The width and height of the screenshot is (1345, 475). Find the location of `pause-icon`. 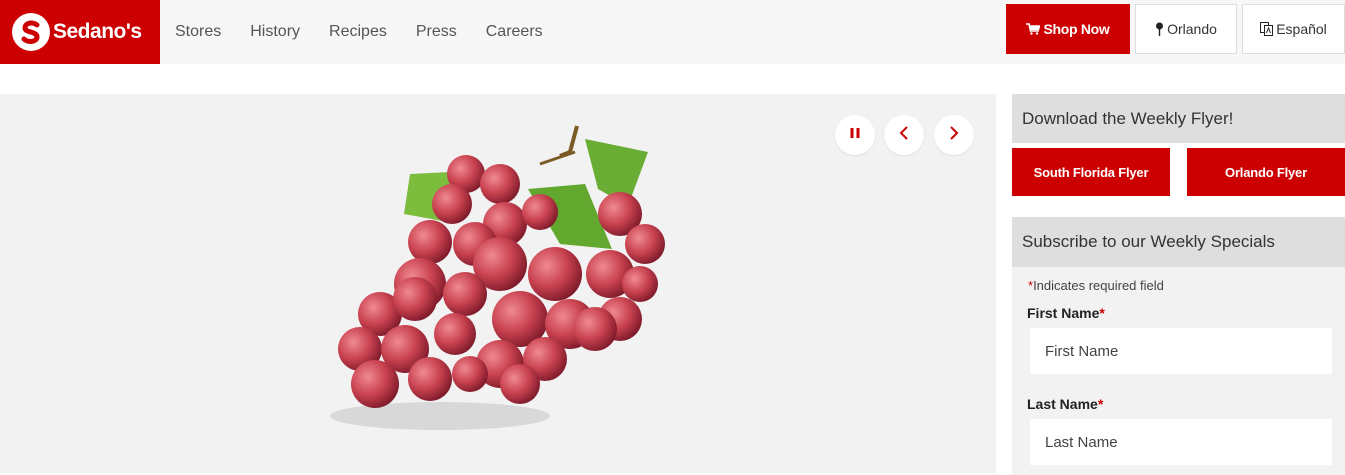

pause-icon is located at coordinates (855, 135).